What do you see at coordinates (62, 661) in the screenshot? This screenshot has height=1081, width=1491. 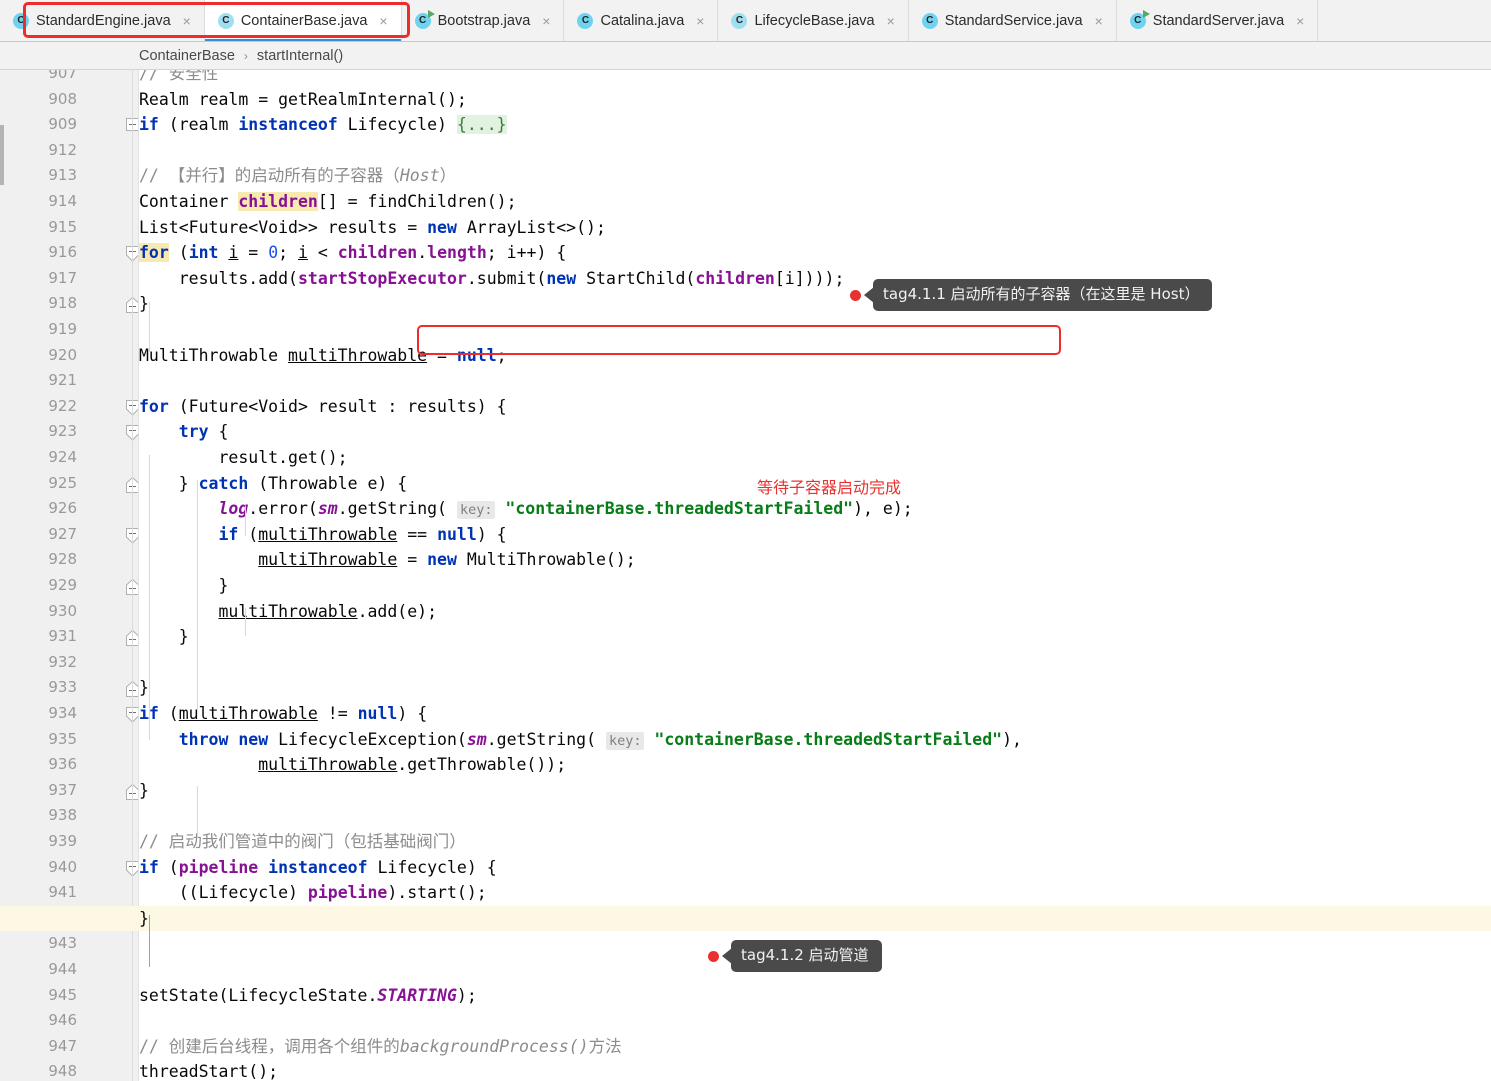 I see `line-number: 932` at bounding box center [62, 661].